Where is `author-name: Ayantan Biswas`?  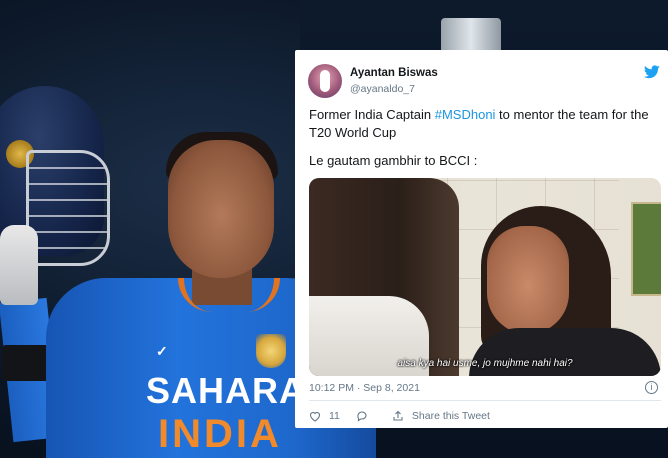 author-name: Ayantan Biswas is located at coordinates (394, 73).